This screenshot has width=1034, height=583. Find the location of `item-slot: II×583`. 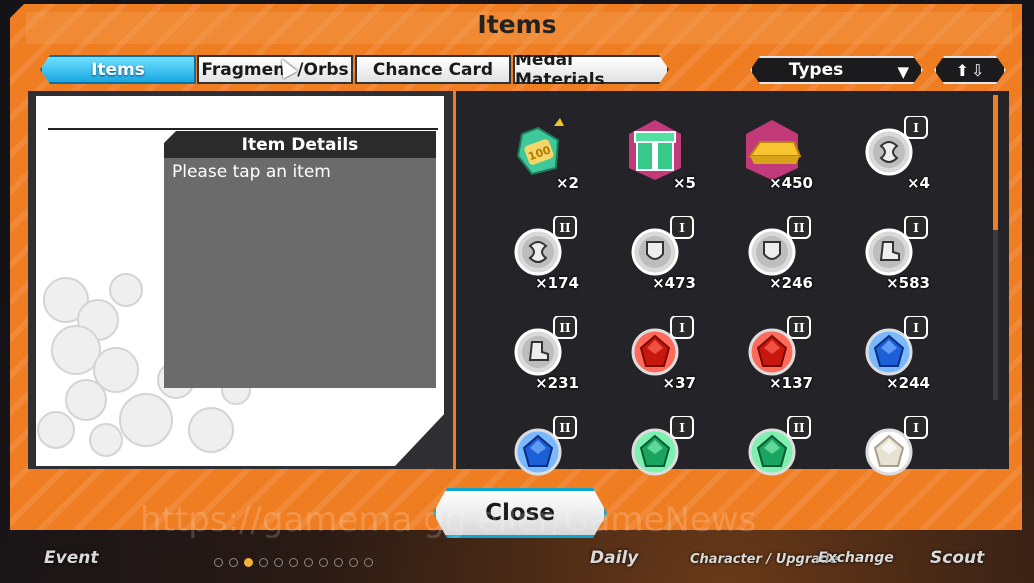

item-slot: II×583 is located at coordinates (889, 261).